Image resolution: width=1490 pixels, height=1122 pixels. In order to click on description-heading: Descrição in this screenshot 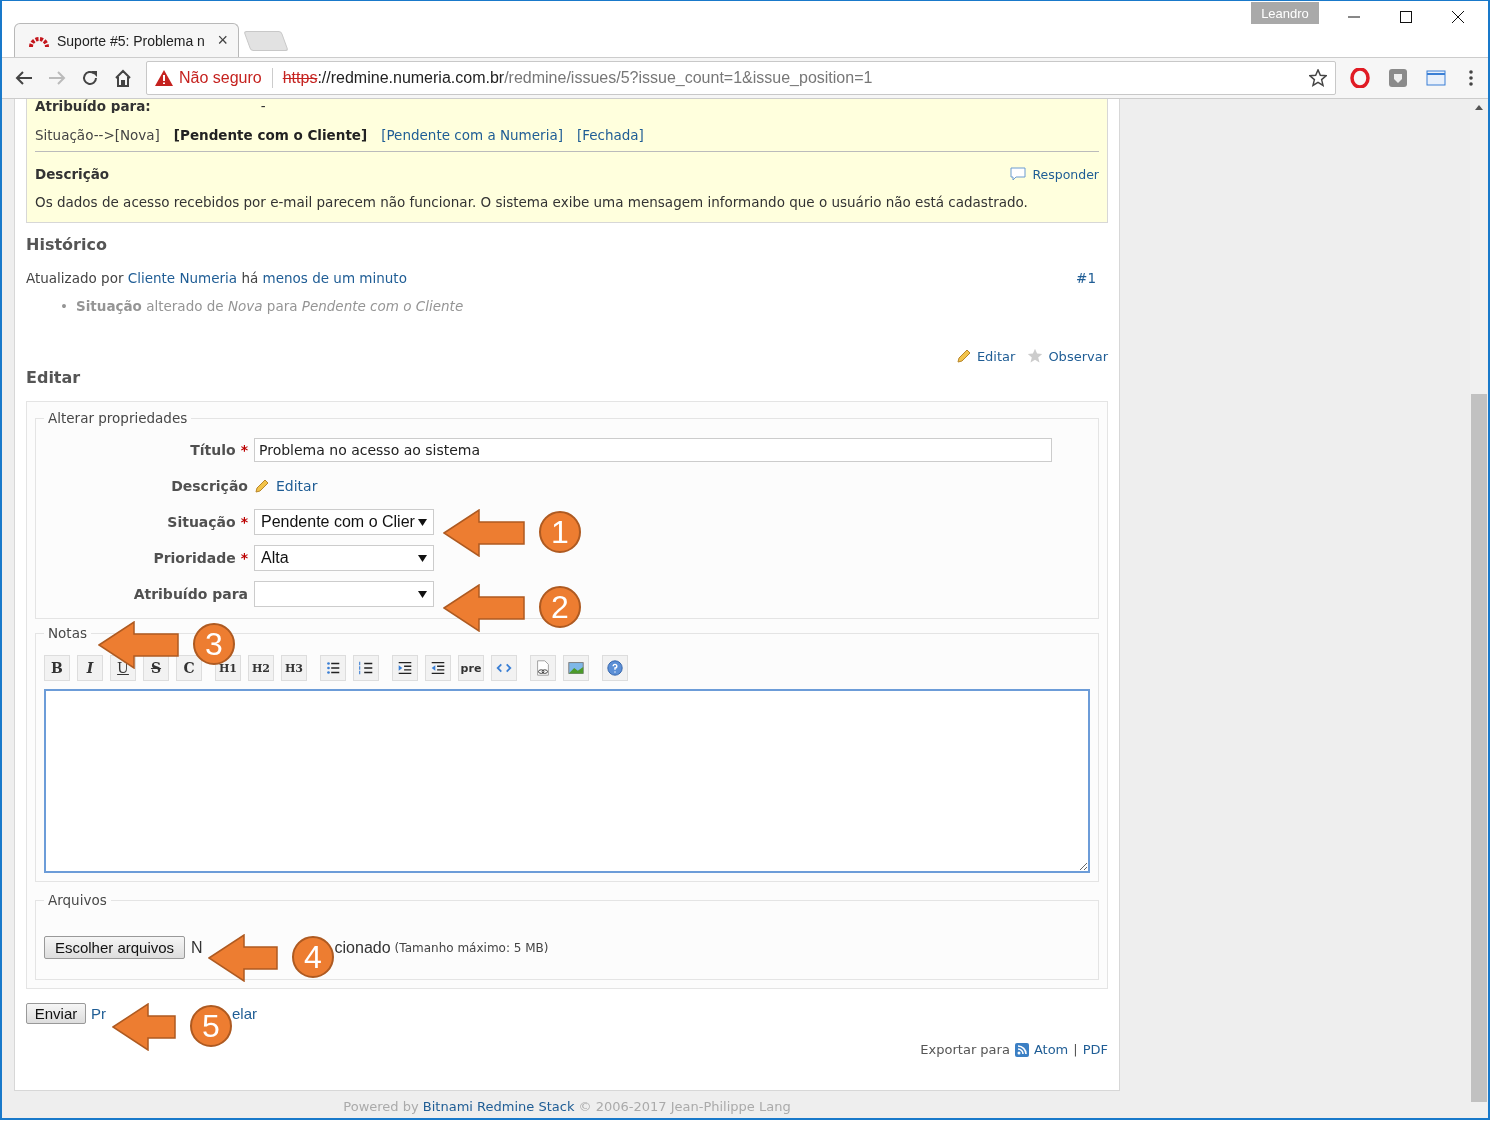, I will do `click(73, 174)`.